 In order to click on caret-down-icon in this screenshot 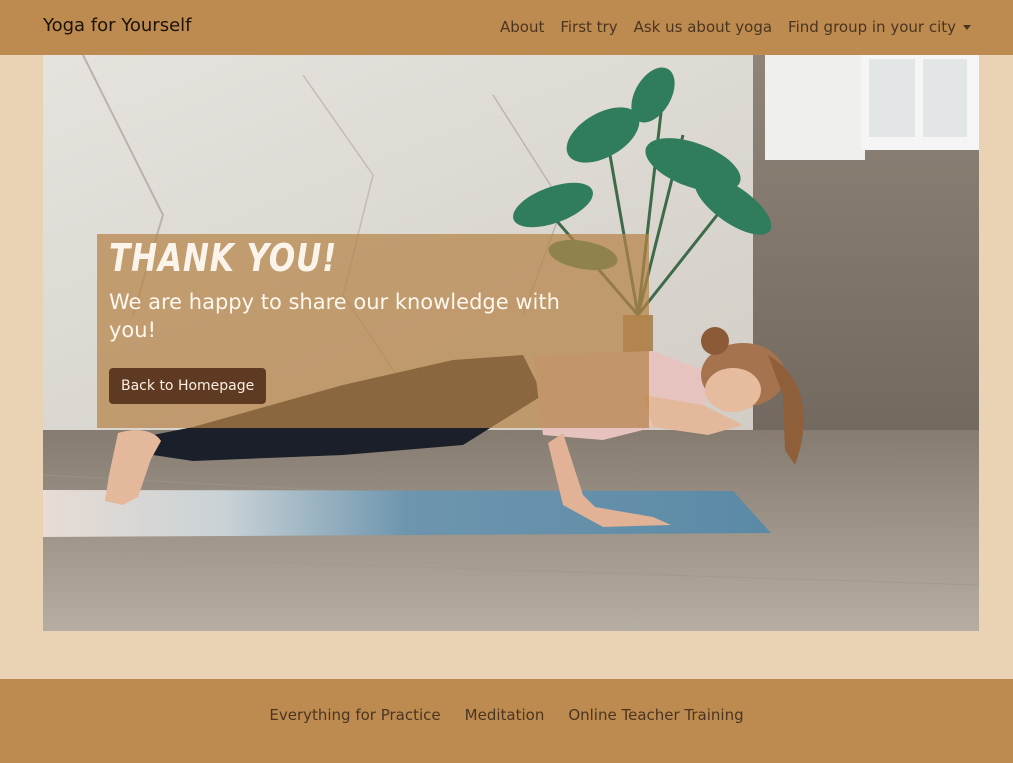, I will do `click(967, 27)`.